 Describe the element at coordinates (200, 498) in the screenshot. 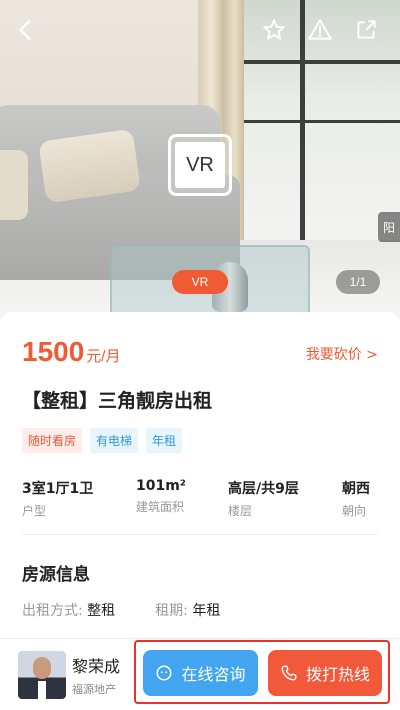

I see `spec-row: 3室1厅1卫 户型 101m² 建筑面积 高层/共9层 楼层 朝西 朝向` at that location.